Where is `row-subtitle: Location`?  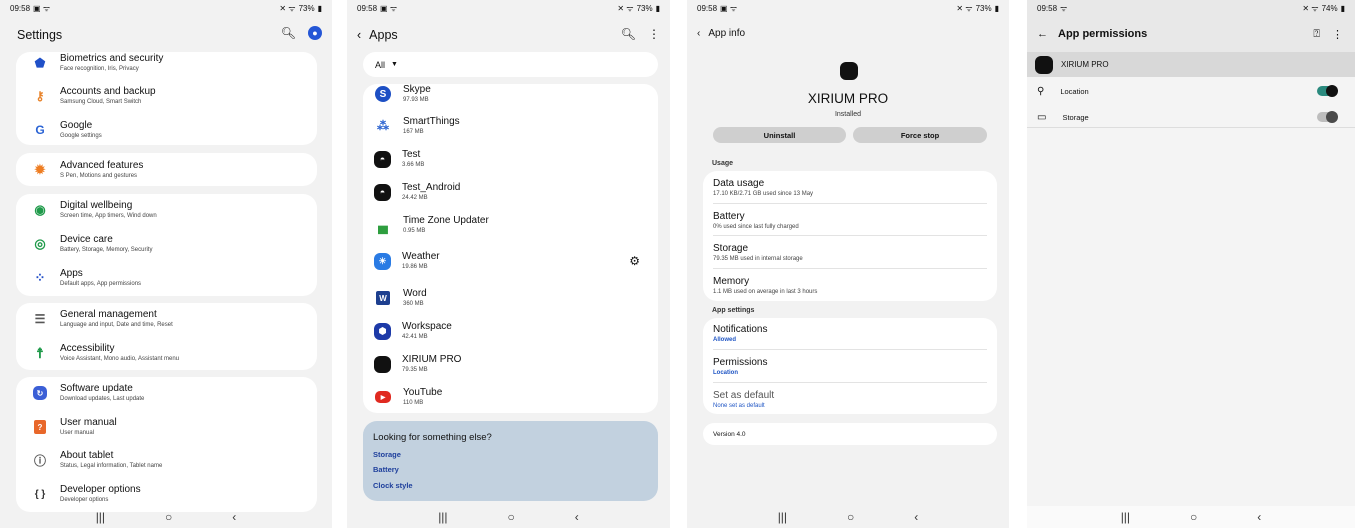
row-subtitle: Location is located at coordinates (725, 373).